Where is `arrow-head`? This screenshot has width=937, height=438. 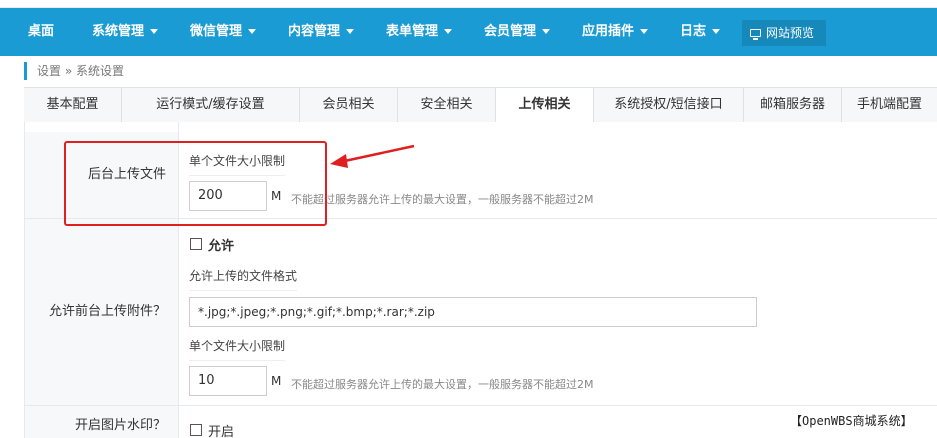 arrow-head is located at coordinates (339, 161).